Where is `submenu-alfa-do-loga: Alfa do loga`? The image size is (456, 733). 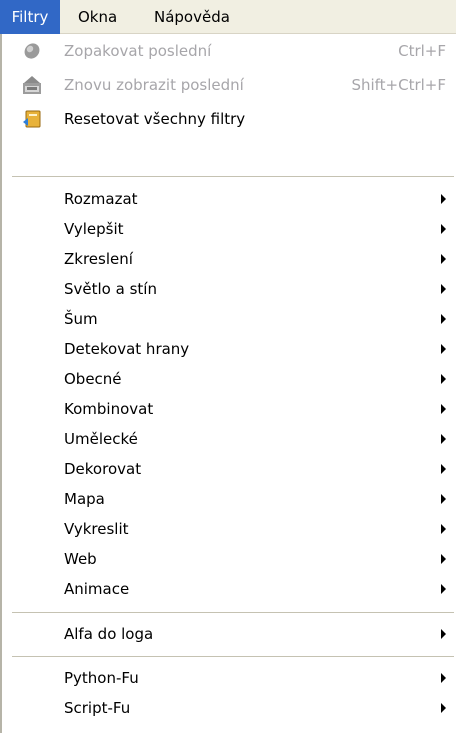
submenu-alfa-do-loga: Alfa do loga is located at coordinates (229, 634).